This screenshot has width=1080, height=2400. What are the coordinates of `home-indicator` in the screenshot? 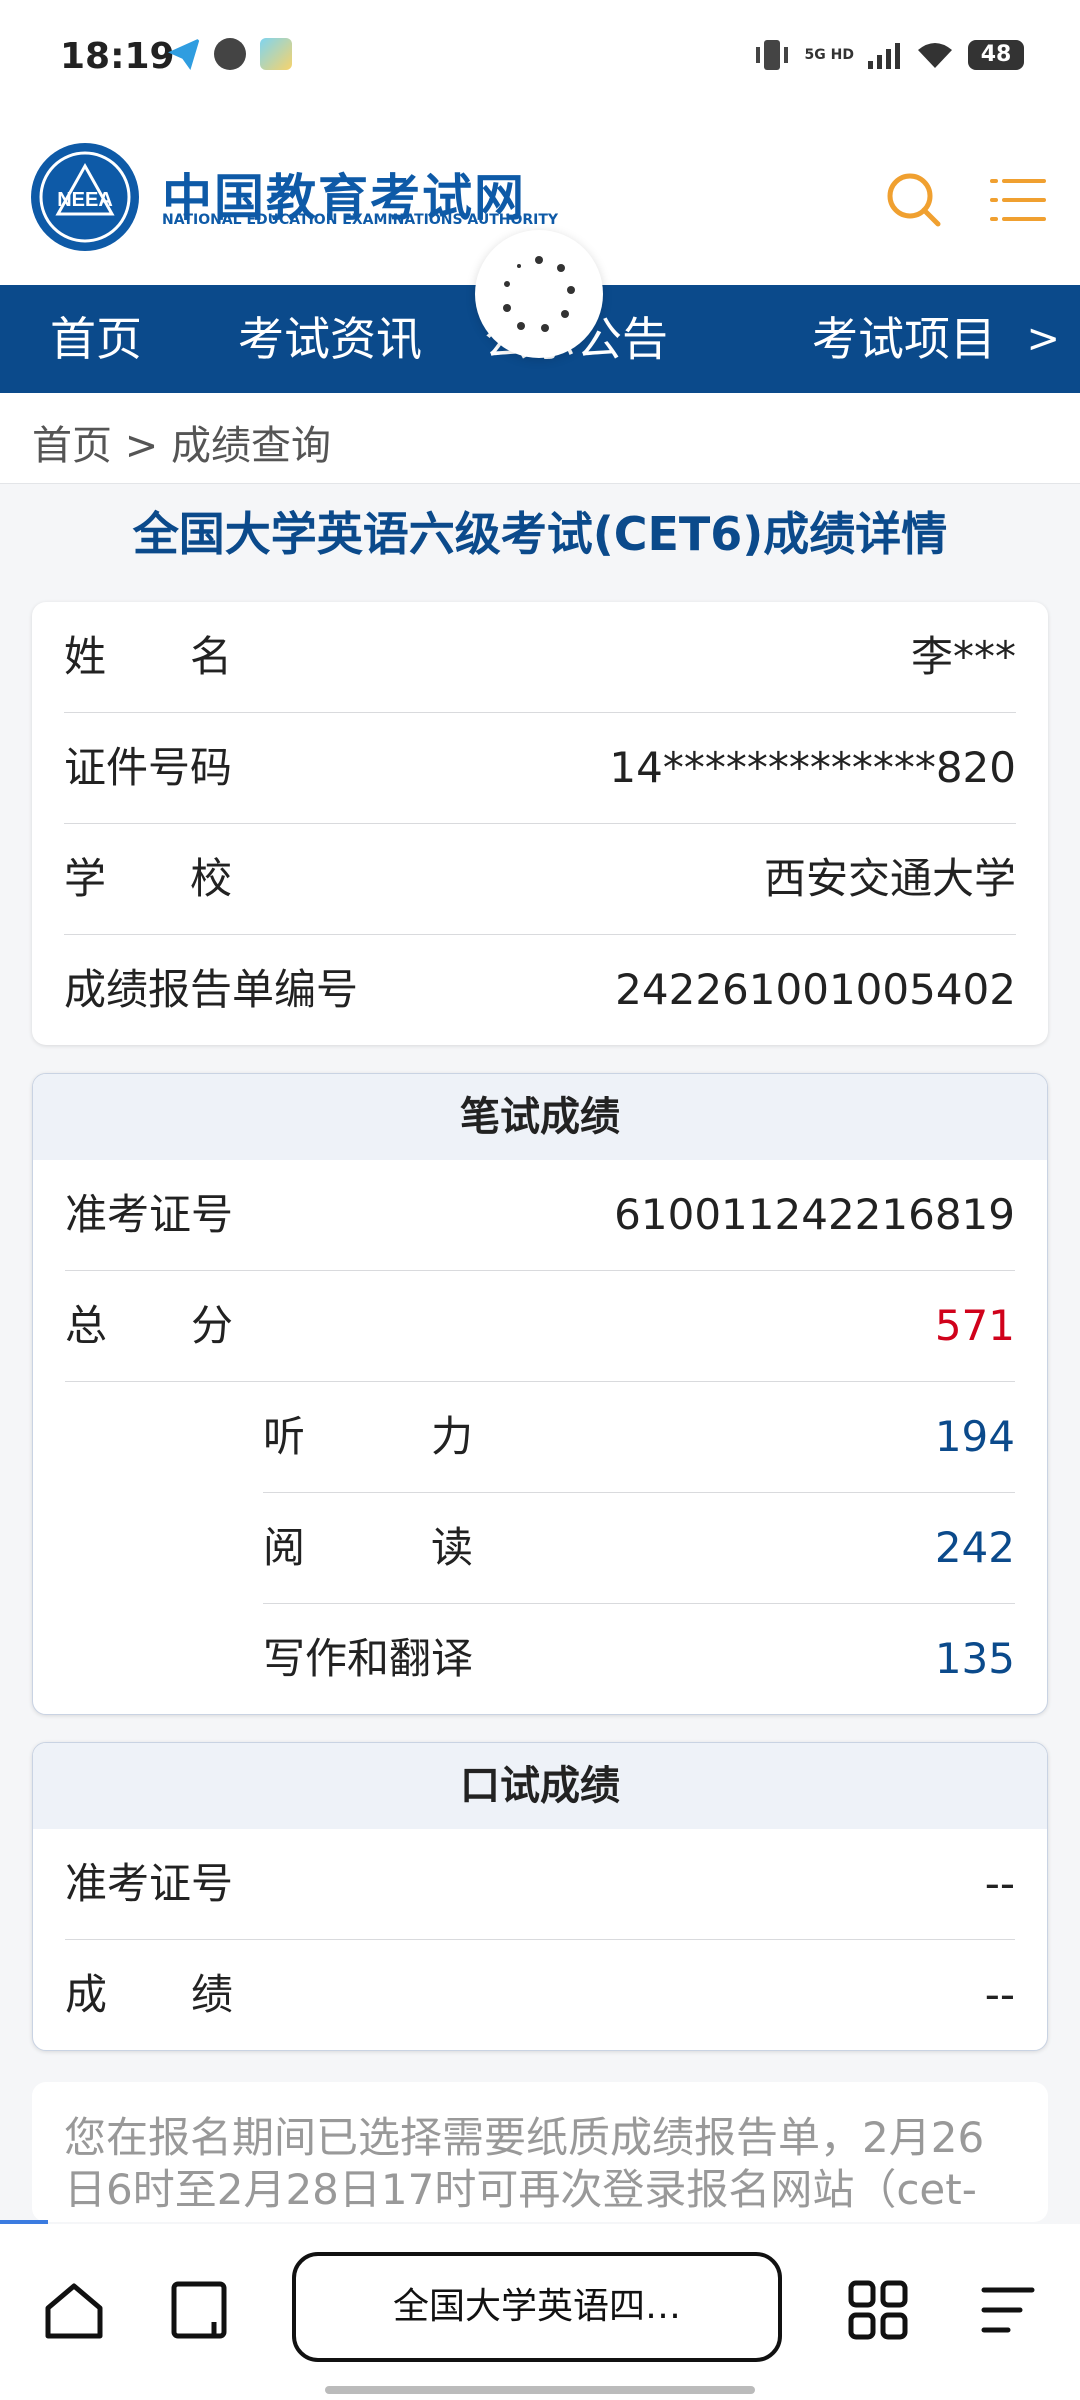 It's located at (540, 2390).